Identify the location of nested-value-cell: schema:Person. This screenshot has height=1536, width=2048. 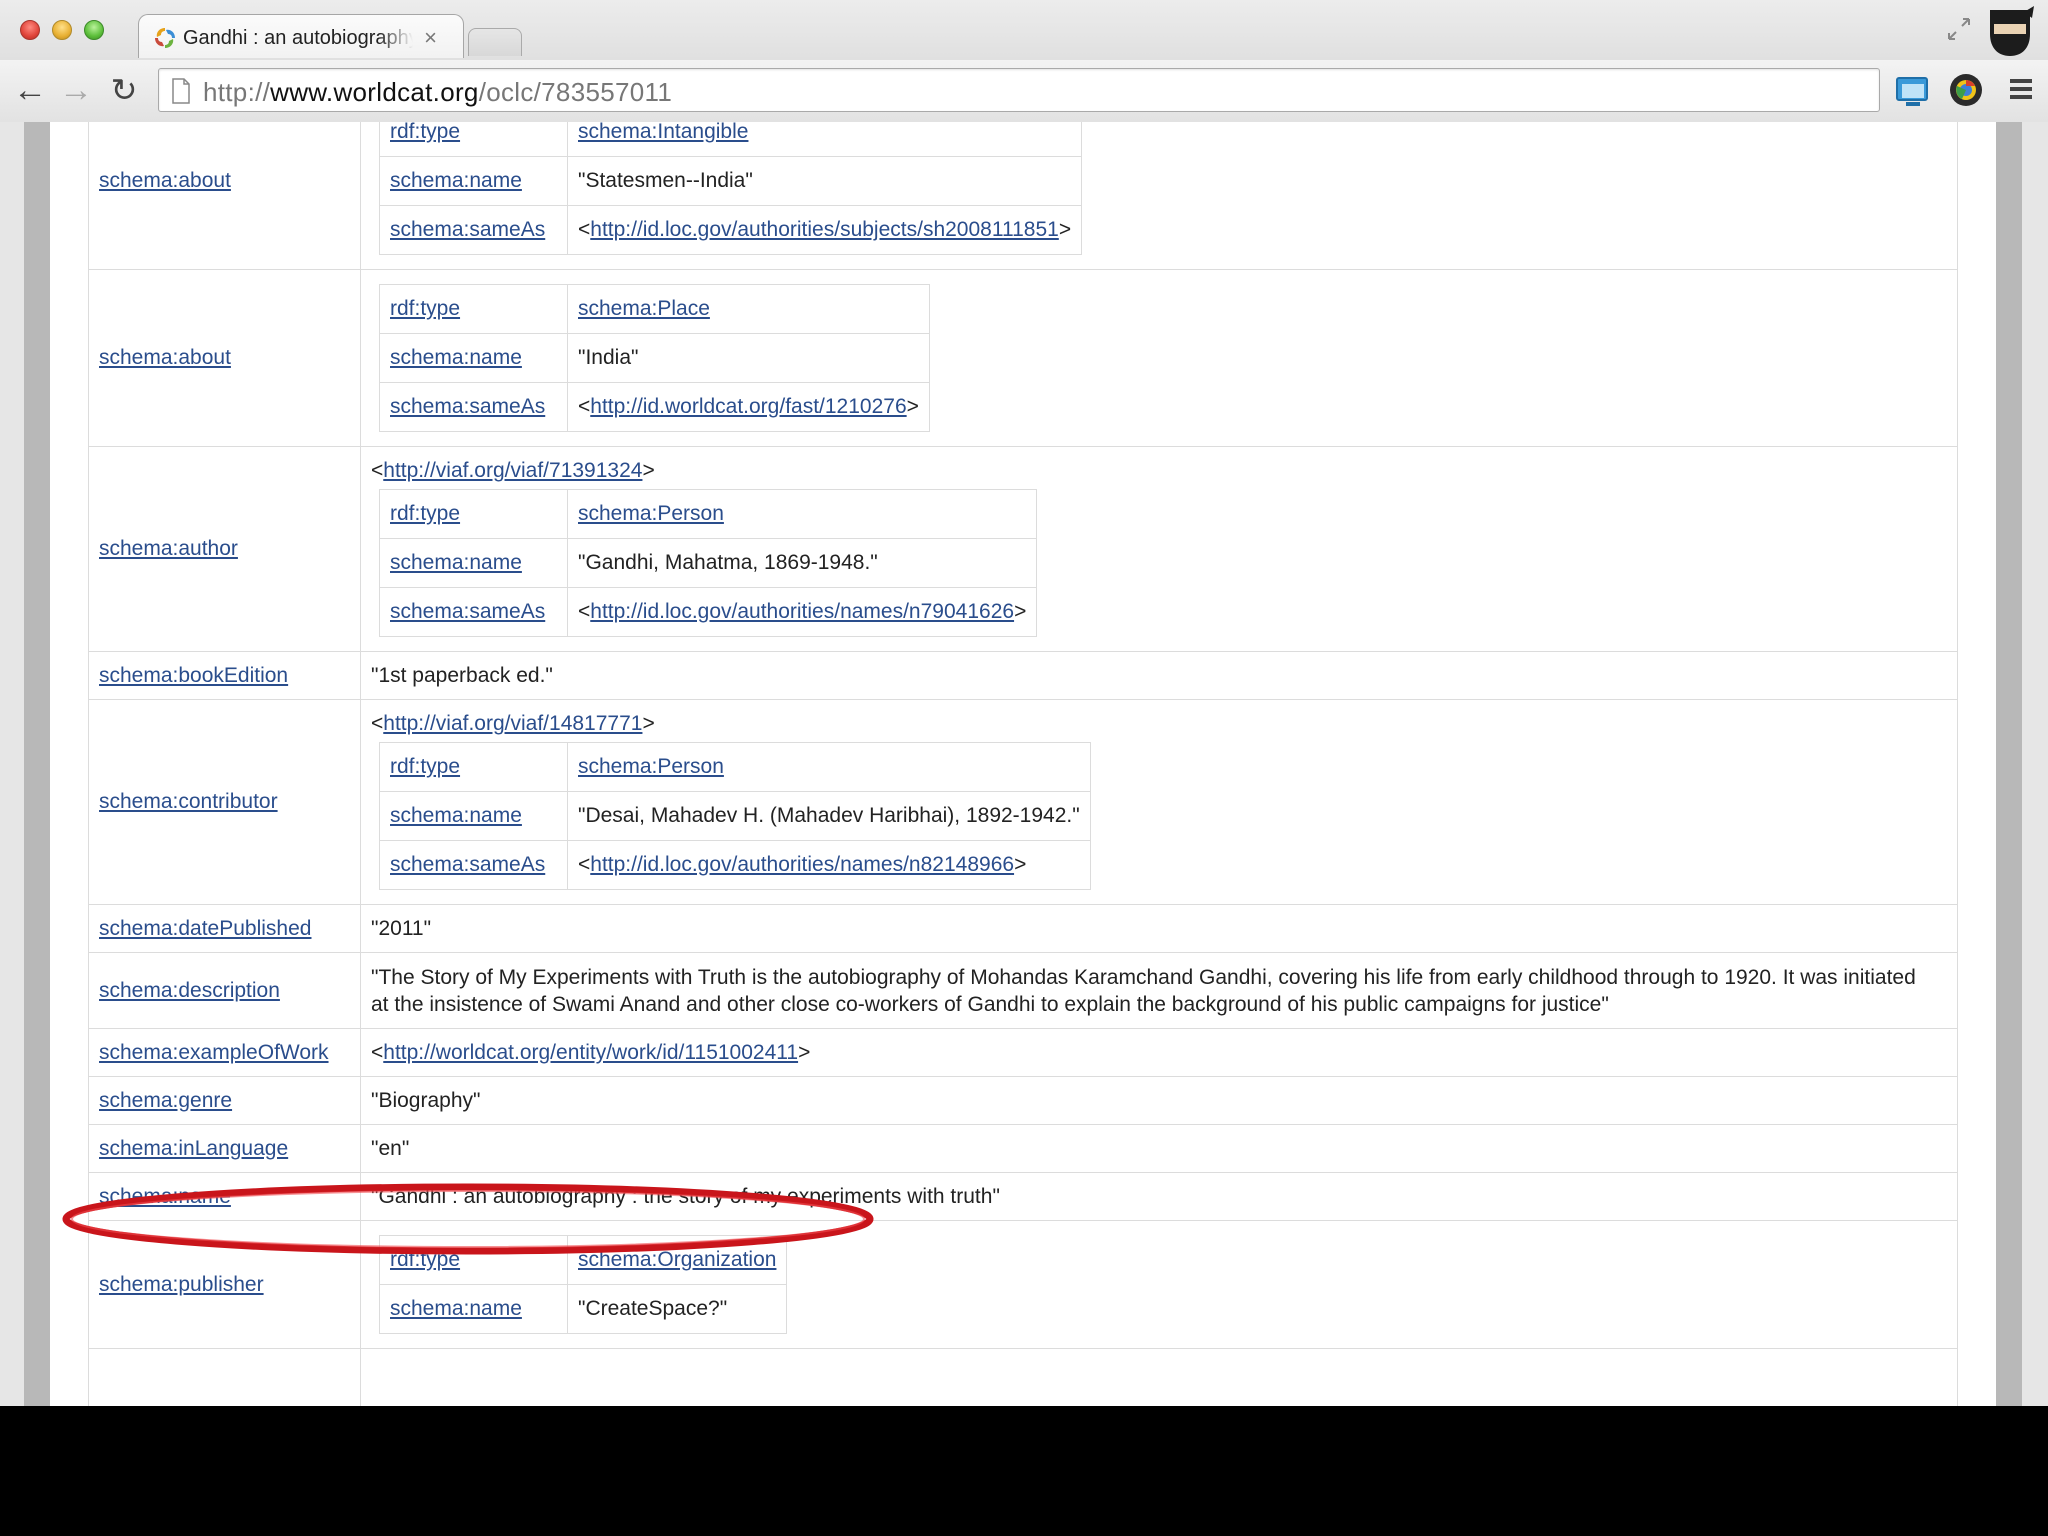
(802, 514).